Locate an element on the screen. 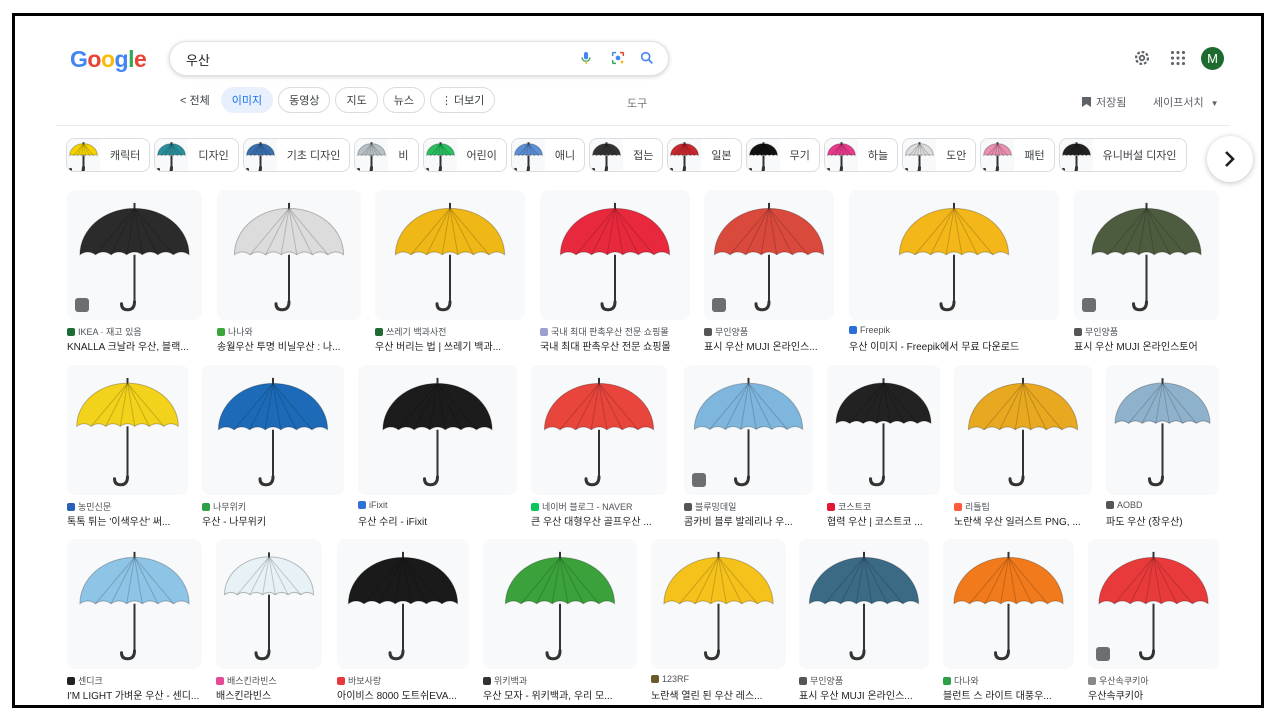 The height and width of the screenshot is (720, 1280). image-result: iFixit 우산 수리 - iFixit is located at coordinates (437, 452).